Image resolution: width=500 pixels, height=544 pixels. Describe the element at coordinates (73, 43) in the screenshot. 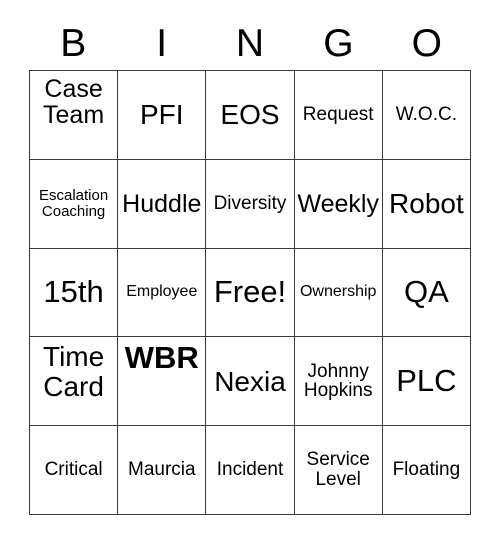

I see `bingo-header-letter-b: B` at that location.